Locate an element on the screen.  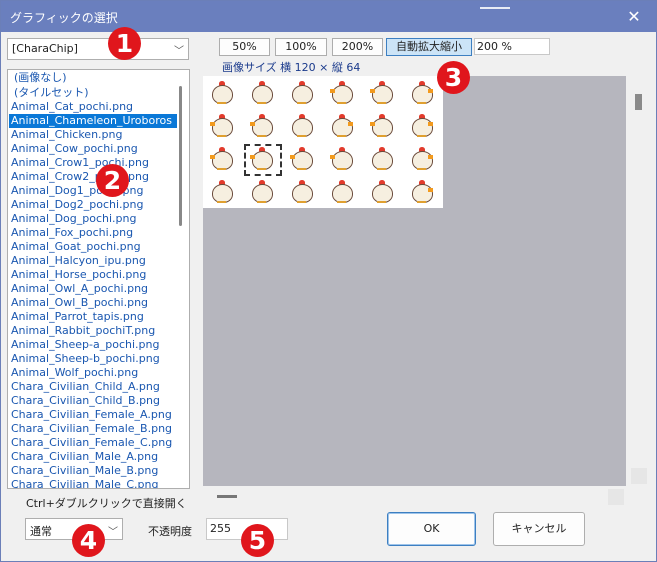
file-list-item: Chara_Civilian_Female_C.png is located at coordinates (91, 443).